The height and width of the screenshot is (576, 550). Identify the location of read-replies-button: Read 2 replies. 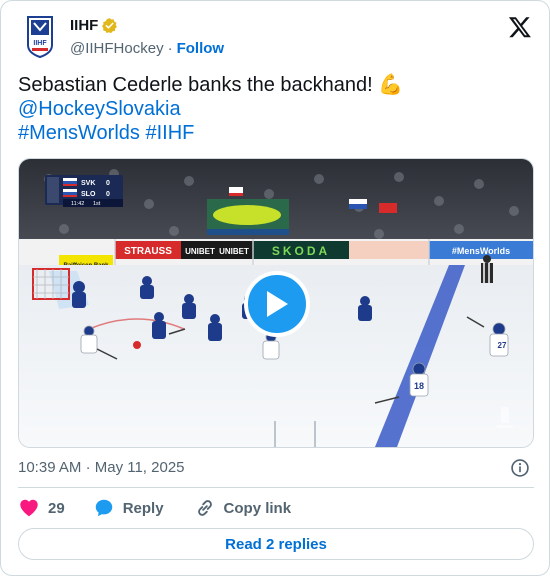
(276, 544).